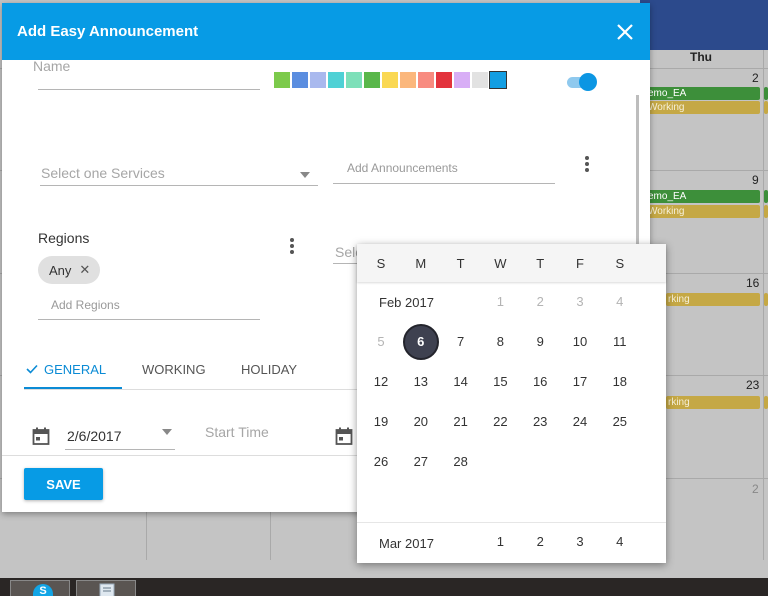  I want to click on color-picker, so click(390, 80).